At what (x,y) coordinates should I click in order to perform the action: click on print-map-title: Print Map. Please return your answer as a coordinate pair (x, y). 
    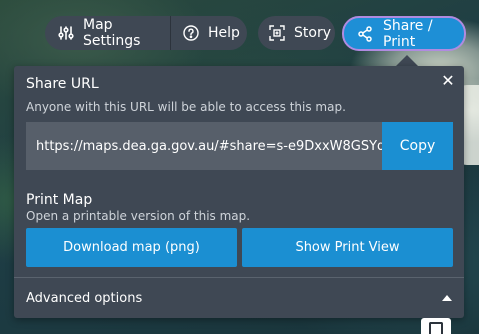
    Looking at the image, I should click on (59, 200).